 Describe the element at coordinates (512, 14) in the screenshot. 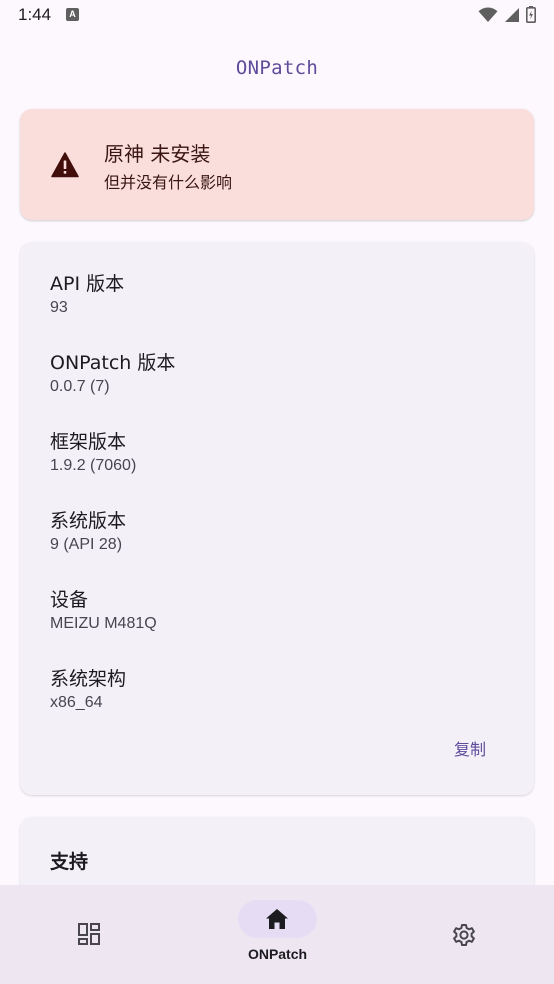

I see `cell-signal-icon` at that location.